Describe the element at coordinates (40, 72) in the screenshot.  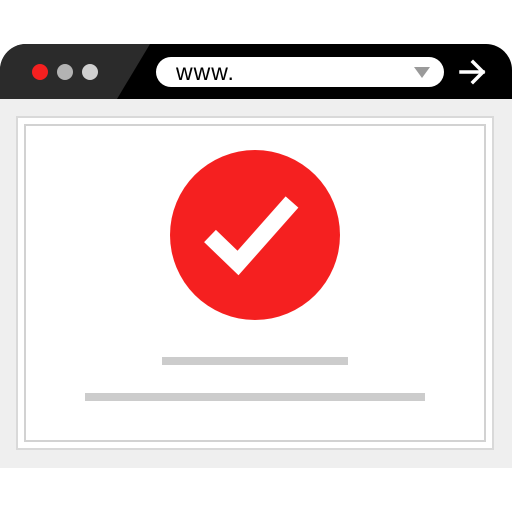
I see `close-dot` at that location.